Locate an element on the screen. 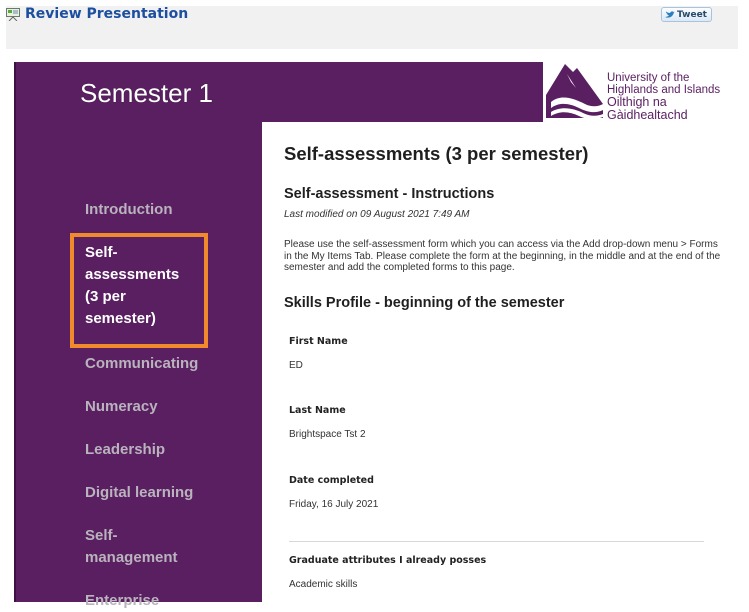 This screenshot has width=749, height=612. field-value-date-completed: Friday, 16 July 2021 is located at coordinates (334, 504).